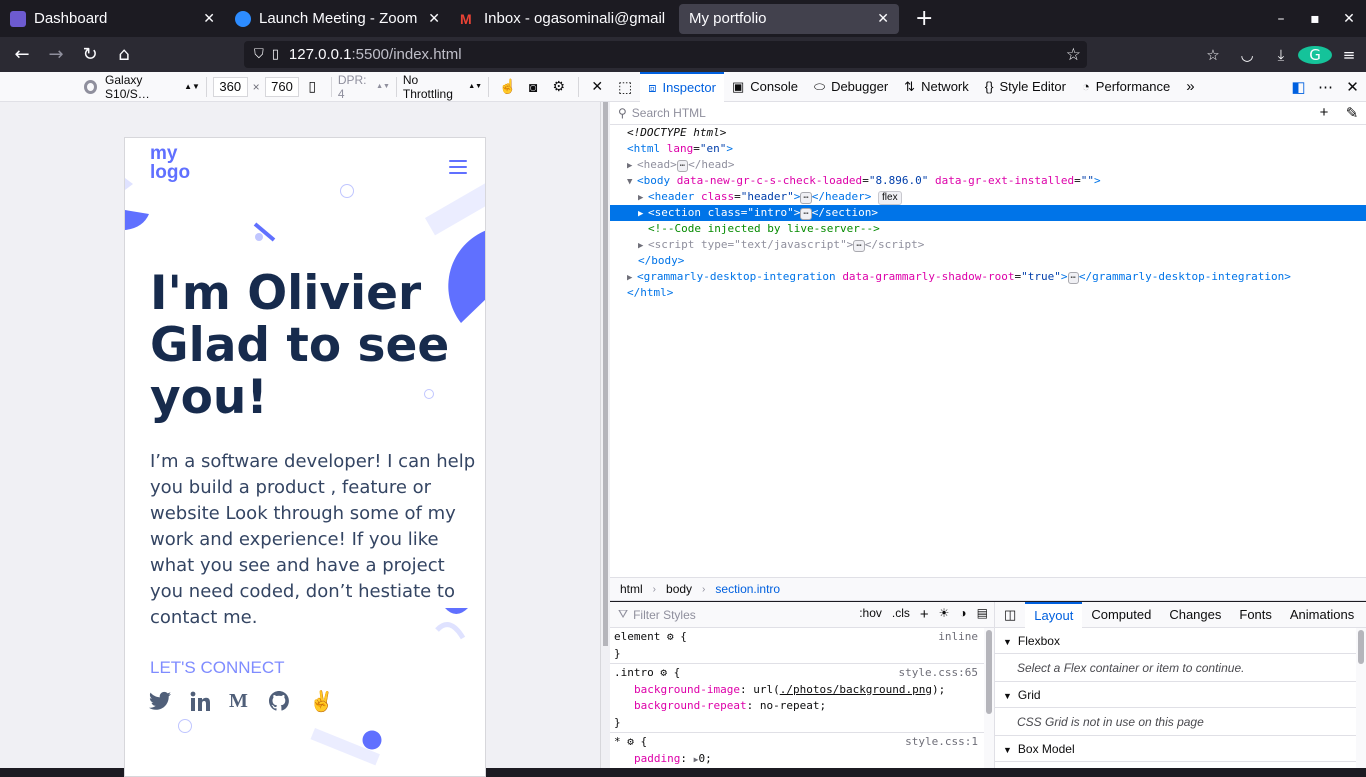 The image size is (1366, 777). What do you see at coordinates (665, 54) in the screenshot?
I see `url-bar: ⛉ ▯ 127.0.0.1:5500/index.html ☆` at bounding box center [665, 54].